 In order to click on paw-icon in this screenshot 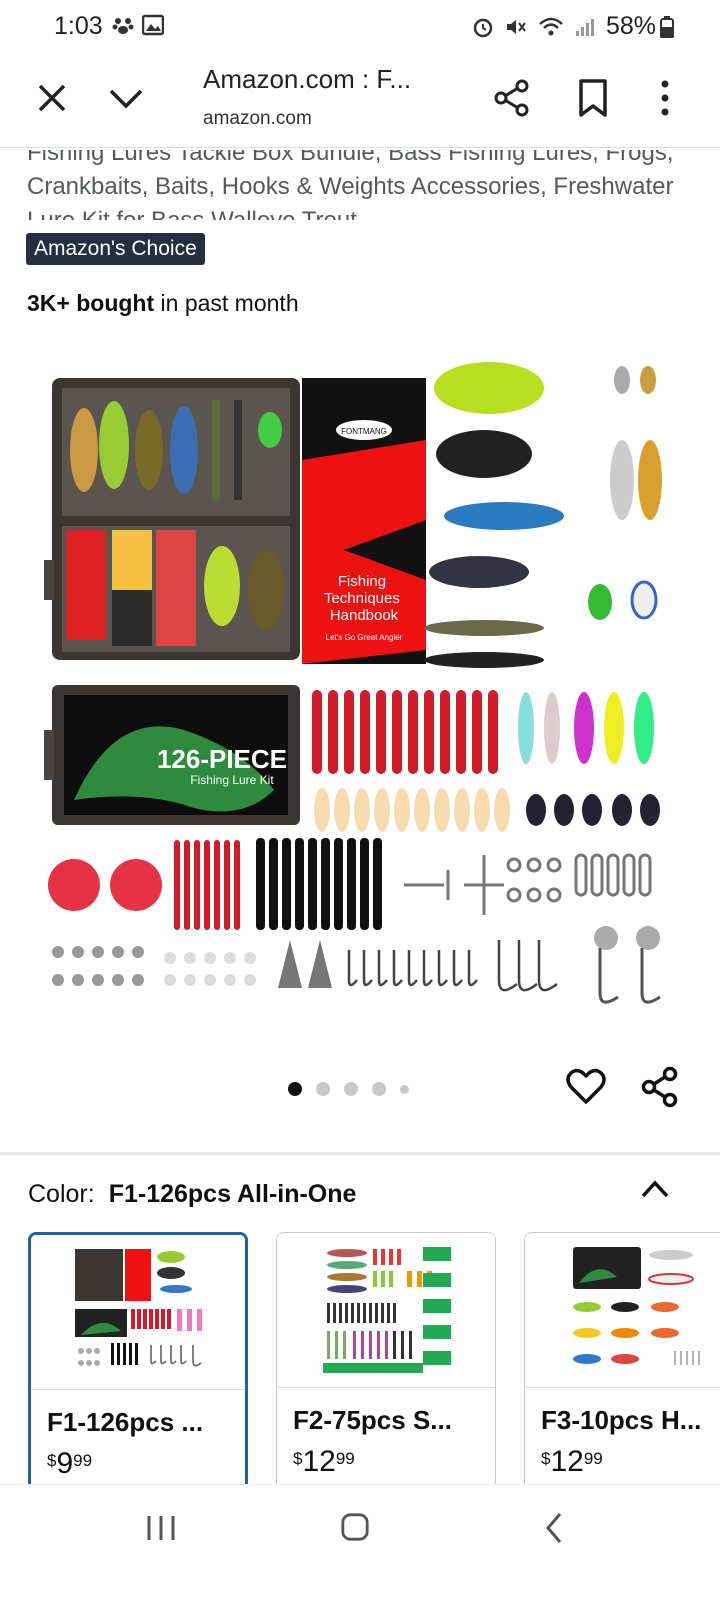, I will do `click(123, 26)`.